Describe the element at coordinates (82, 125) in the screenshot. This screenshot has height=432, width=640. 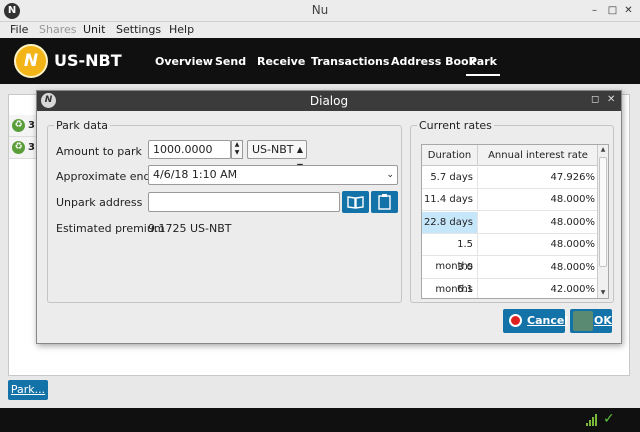
I see `park-data-title: Park data` at that location.